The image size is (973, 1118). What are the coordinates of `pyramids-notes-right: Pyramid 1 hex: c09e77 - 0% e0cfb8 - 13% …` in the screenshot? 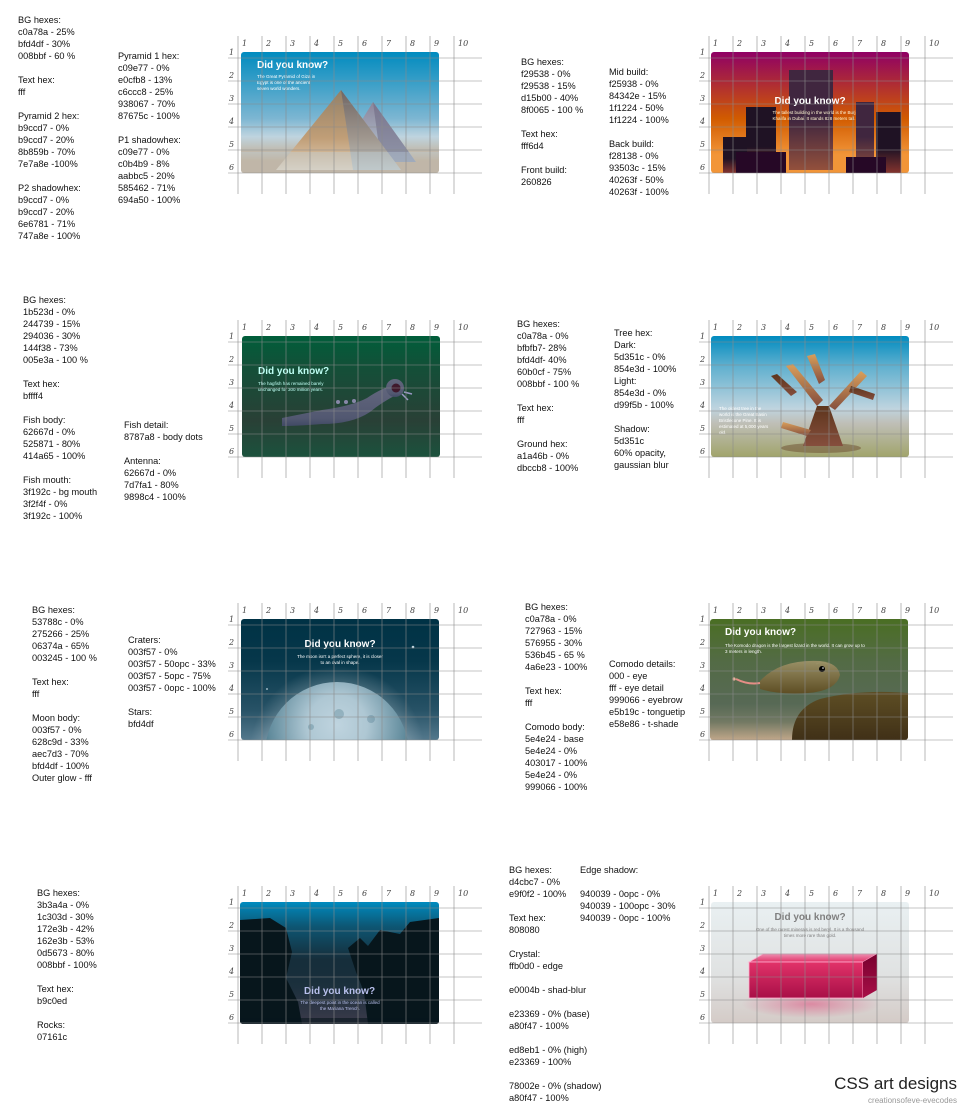 It's located at (149, 128).